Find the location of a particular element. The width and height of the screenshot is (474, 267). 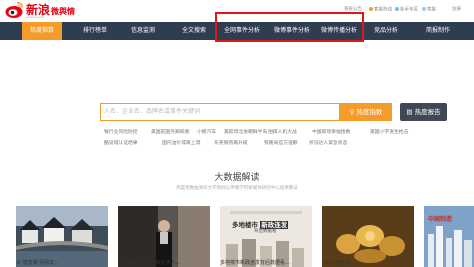

search-icon: ⚲ is located at coordinates (352, 112).